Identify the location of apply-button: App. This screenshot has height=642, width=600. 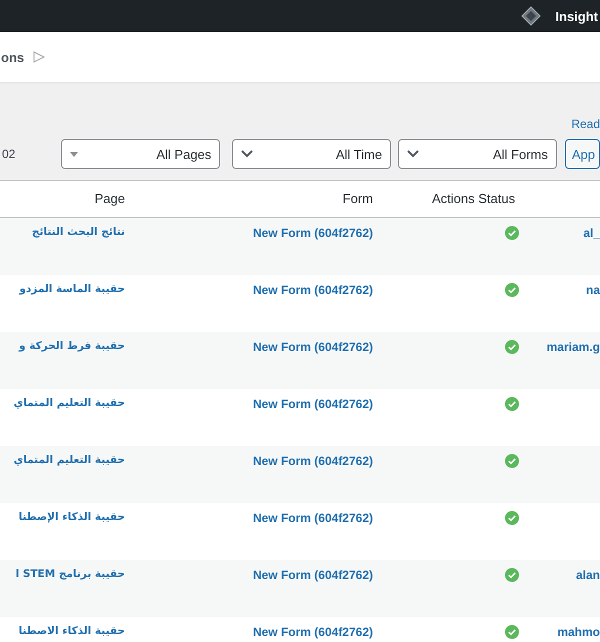
(582, 154).